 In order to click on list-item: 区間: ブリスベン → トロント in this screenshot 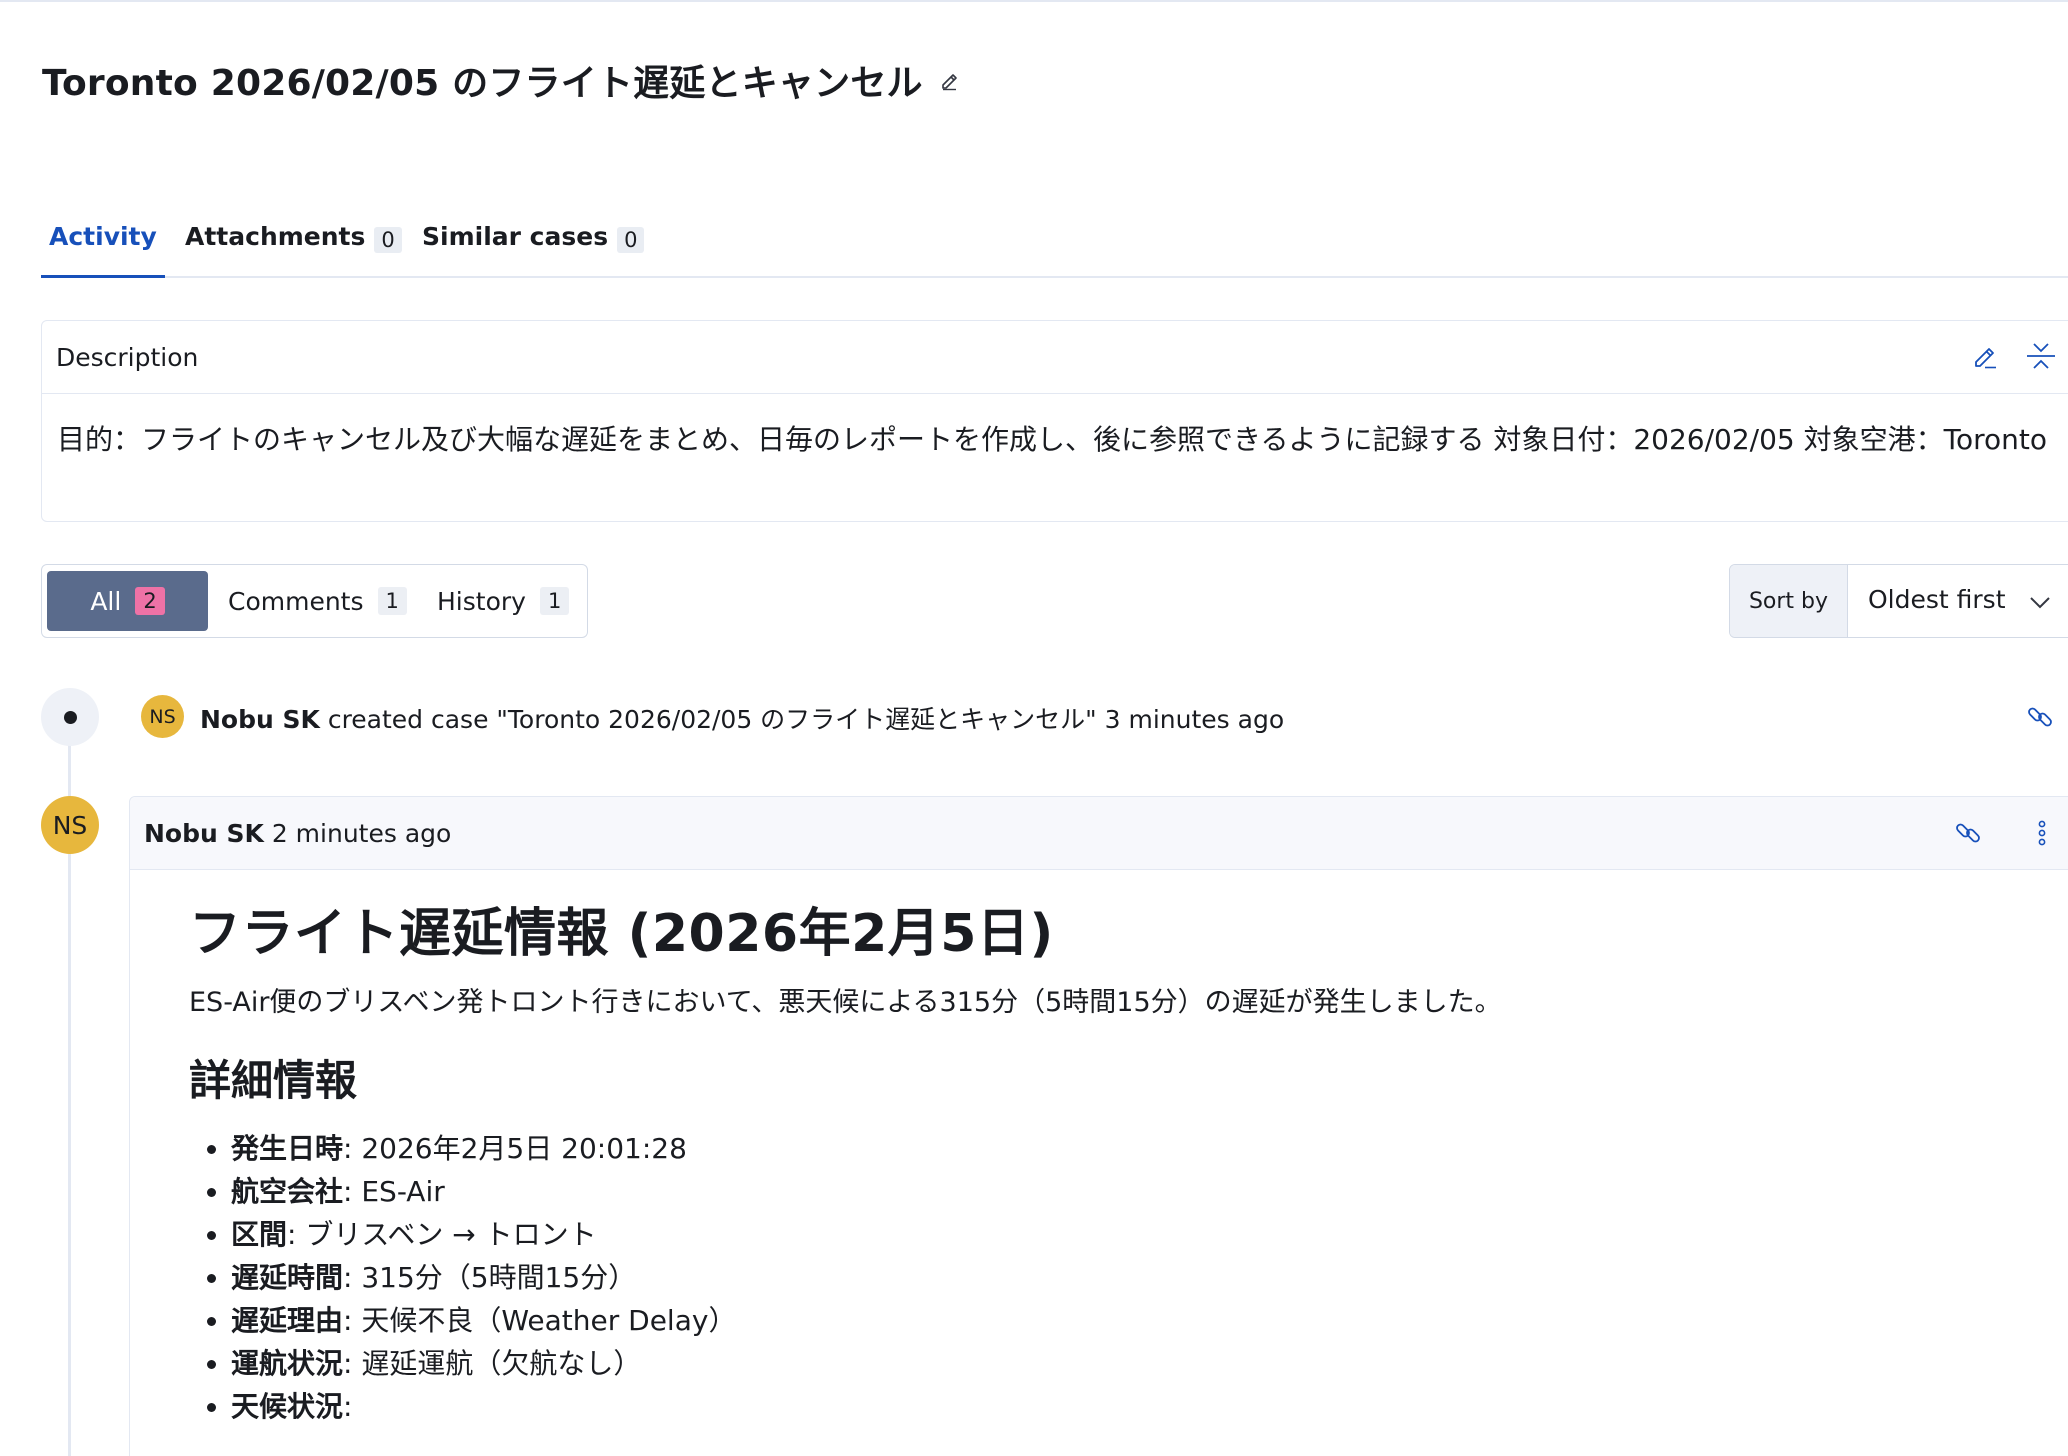, I will do `click(1140, 1234)`.